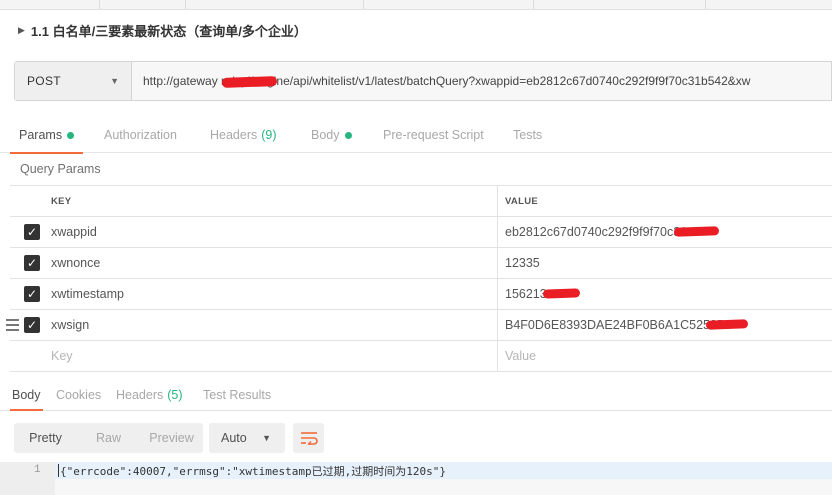 The height and width of the screenshot is (495, 832). I want to click on query-params-title: Query Params, so click(60, 169).